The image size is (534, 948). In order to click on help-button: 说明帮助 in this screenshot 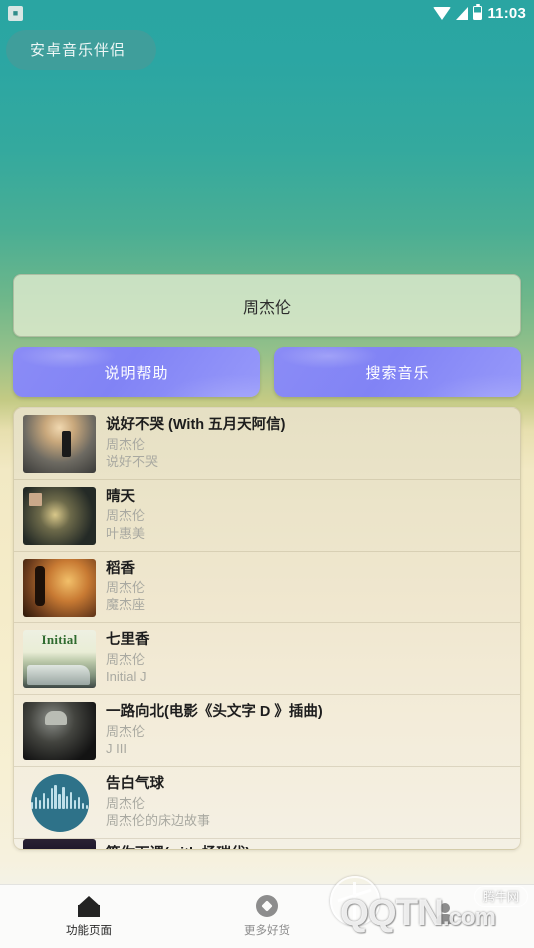, I will do `click(136, 372)`.